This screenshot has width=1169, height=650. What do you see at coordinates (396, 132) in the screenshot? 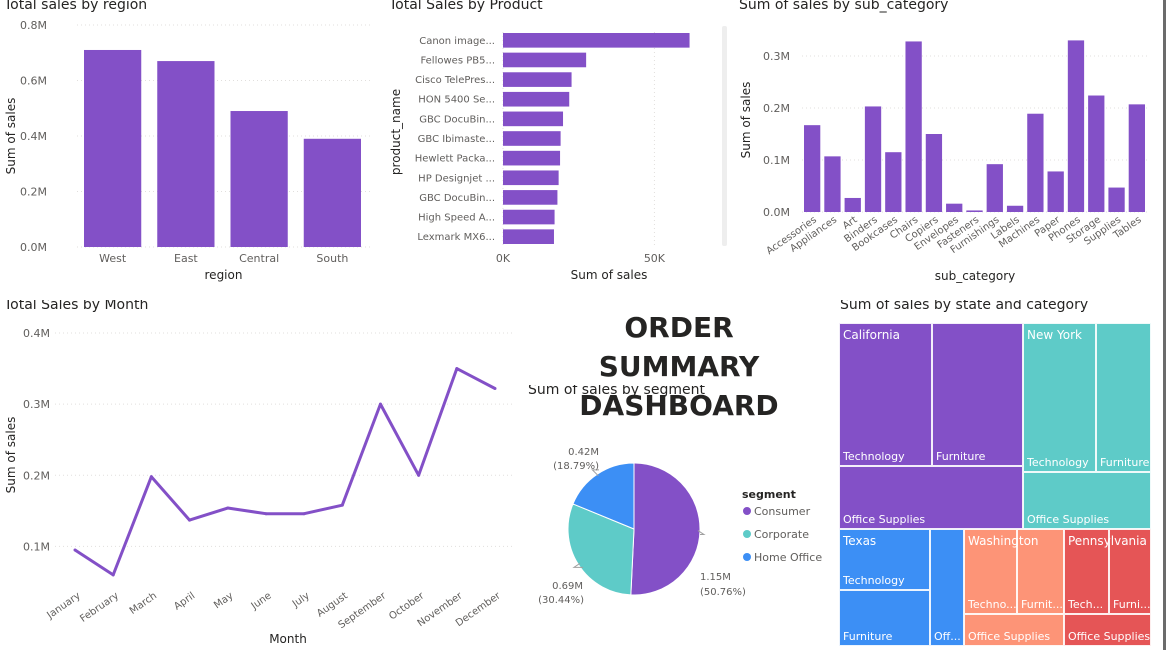
I see `y-axis-title: product_name` at bounding box center [396, 132].